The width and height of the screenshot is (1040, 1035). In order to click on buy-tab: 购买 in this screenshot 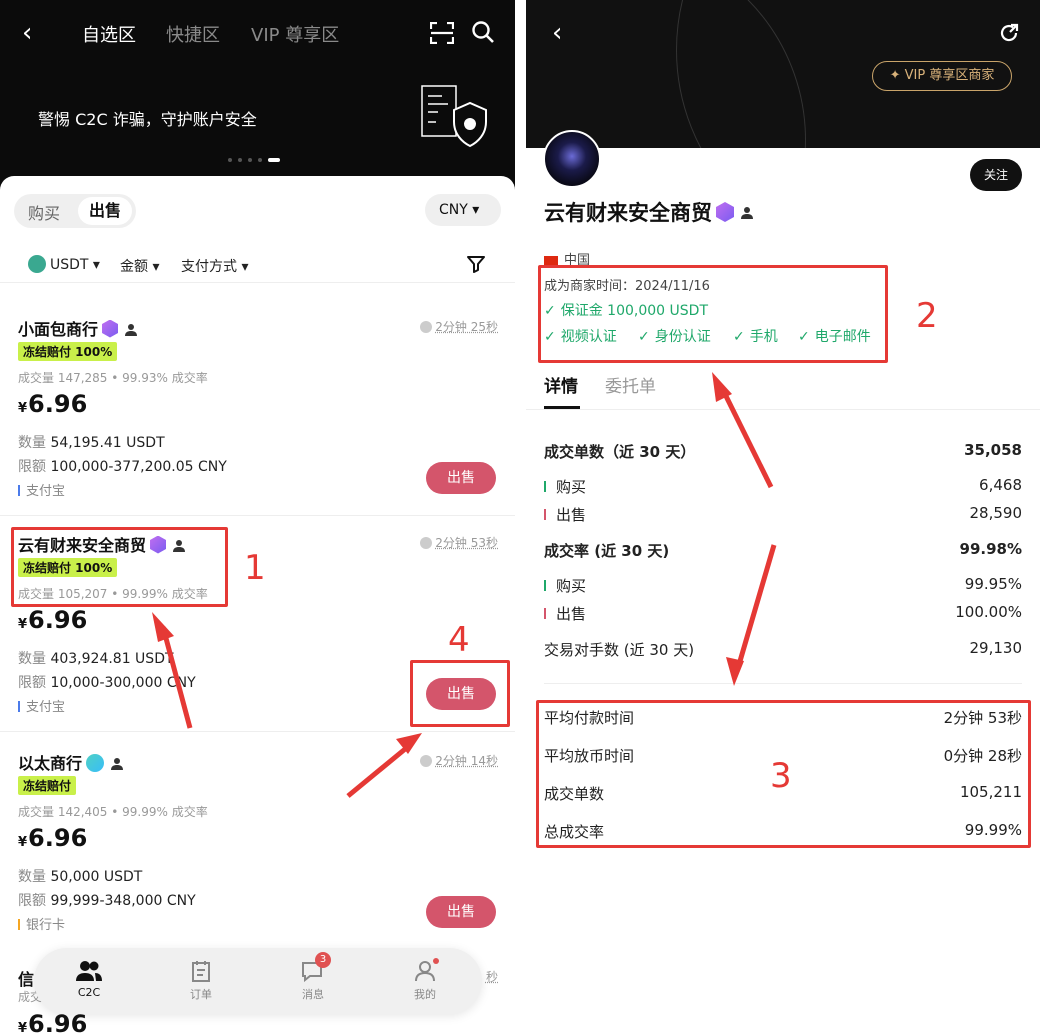, I will do `click(44, 212)`.